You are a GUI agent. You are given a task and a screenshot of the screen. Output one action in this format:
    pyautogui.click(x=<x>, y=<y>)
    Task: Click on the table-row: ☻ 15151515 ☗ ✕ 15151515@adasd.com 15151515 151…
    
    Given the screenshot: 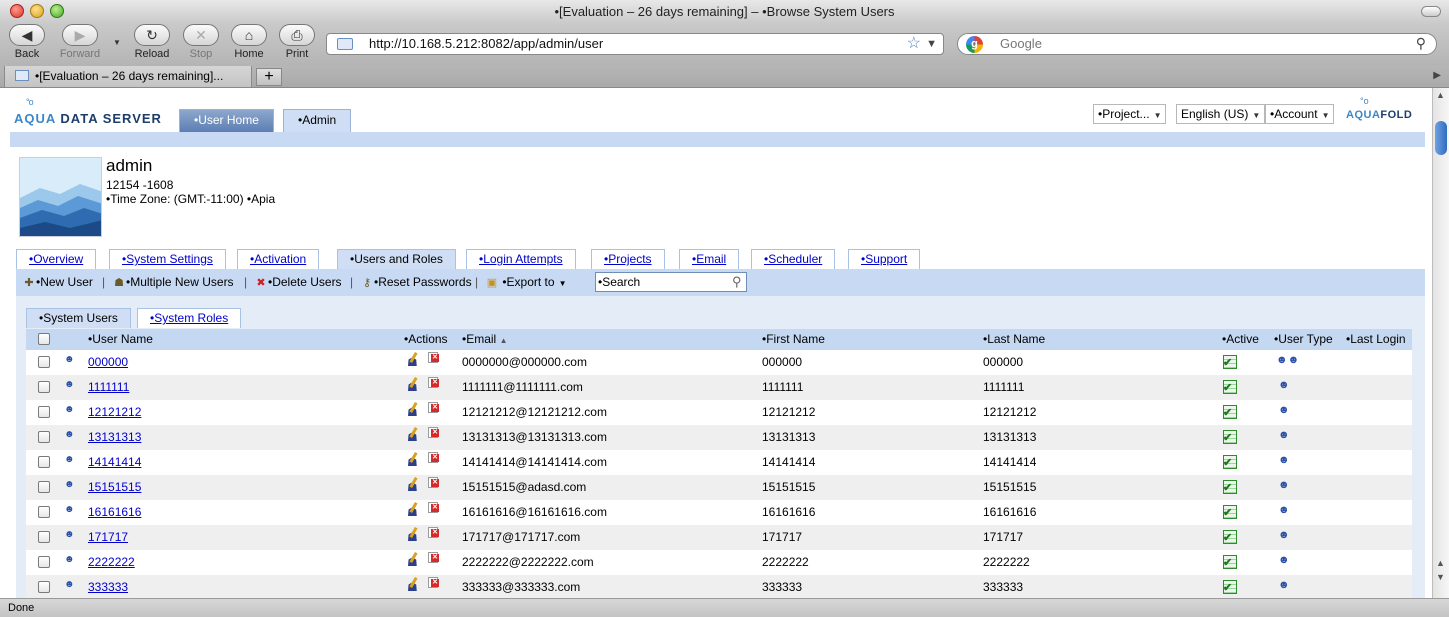 What is the action you would take?
    pyautogui.click(x=719, y=487)
    